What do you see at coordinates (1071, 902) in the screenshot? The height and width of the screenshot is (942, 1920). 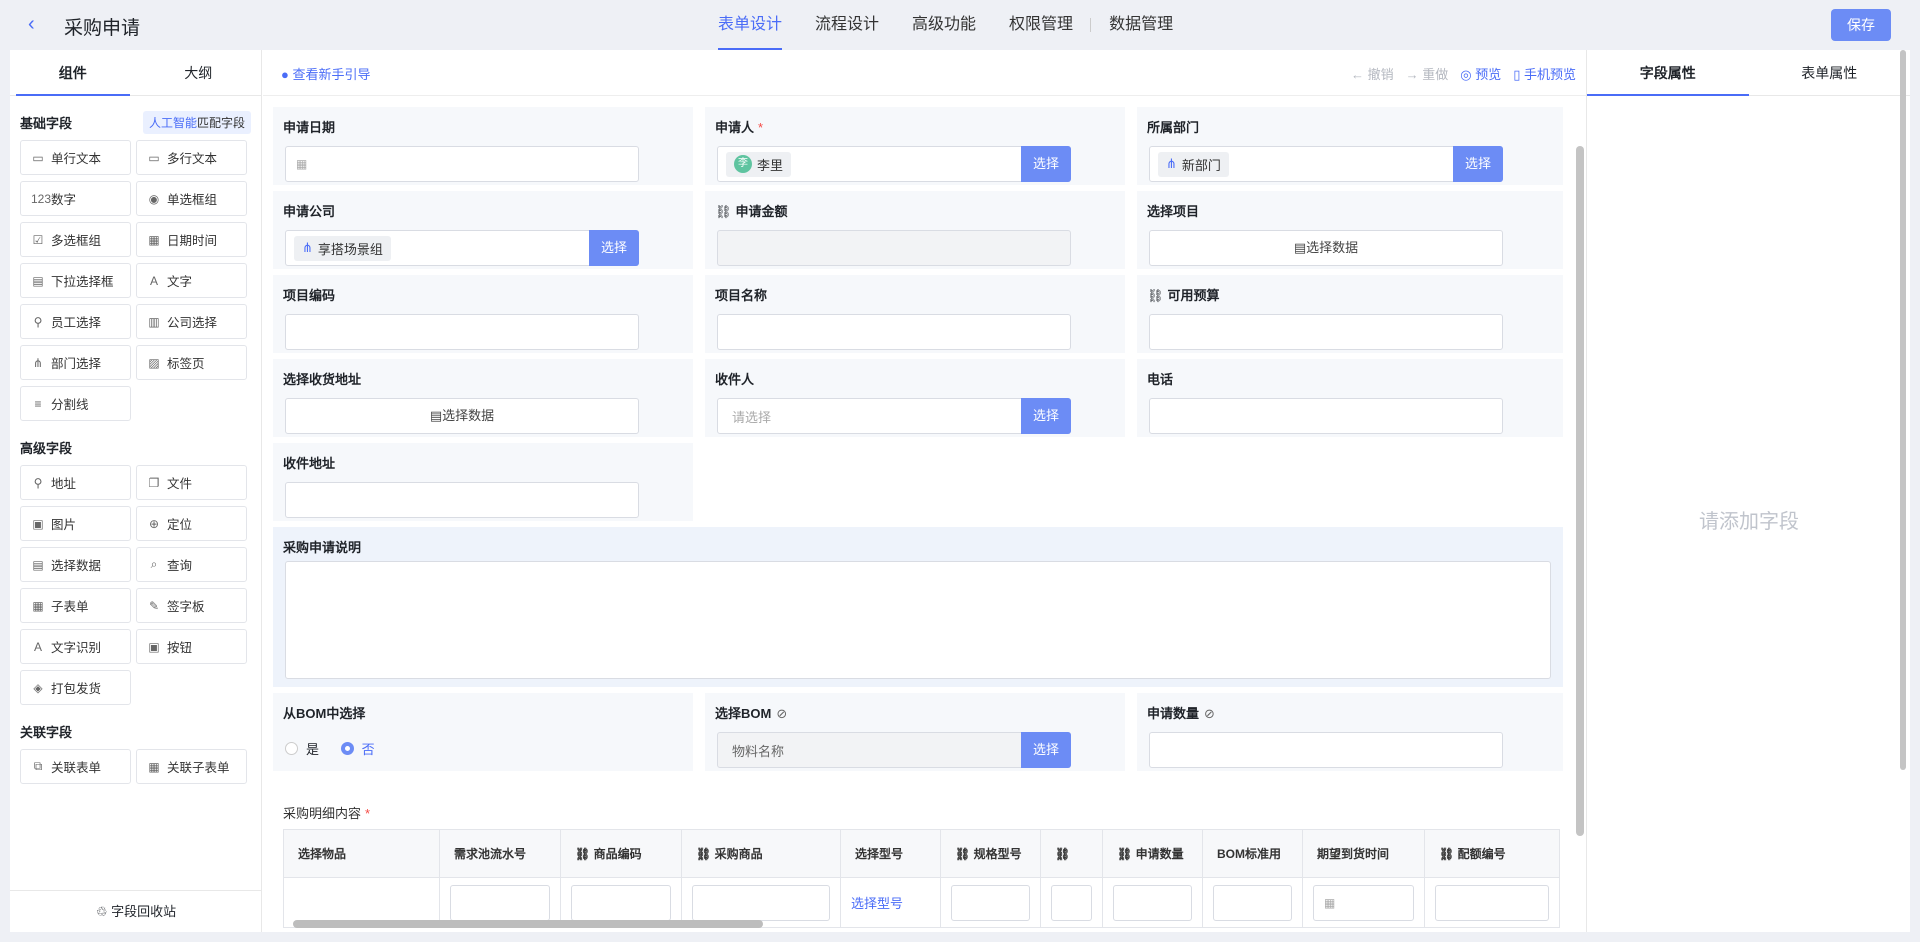 I see `link-input` at bounding box center [1071, 902].